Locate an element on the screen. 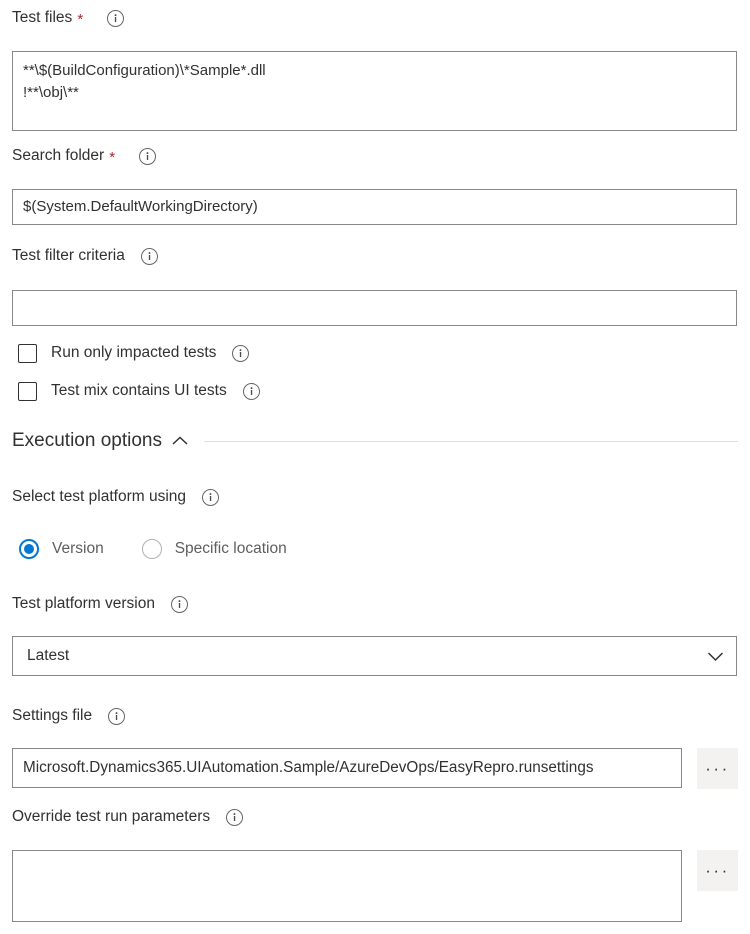 Image resolution: width=750 pixels, height=934 pixels. chevron-down-icon is located at coordinates (715, 656).